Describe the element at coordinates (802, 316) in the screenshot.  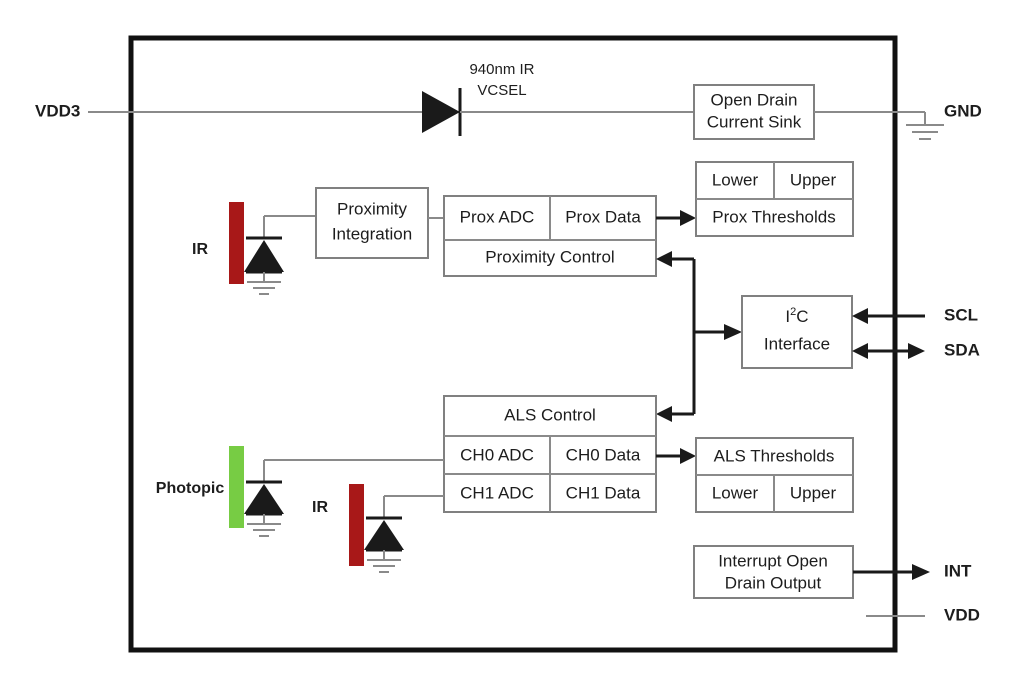
I see `i2c-interface-line1-tail: C` at that location.